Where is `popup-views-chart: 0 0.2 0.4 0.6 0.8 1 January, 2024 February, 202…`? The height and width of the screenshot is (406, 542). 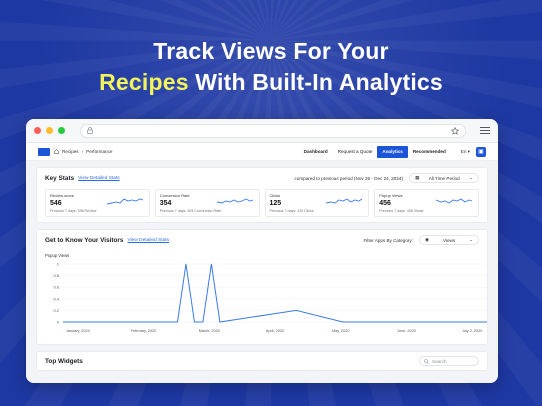
popup-views-chart: 0 0.2 0.4 0.6 0.8 1 January, 2024 February, 202… is located at coordinates (270, 297).